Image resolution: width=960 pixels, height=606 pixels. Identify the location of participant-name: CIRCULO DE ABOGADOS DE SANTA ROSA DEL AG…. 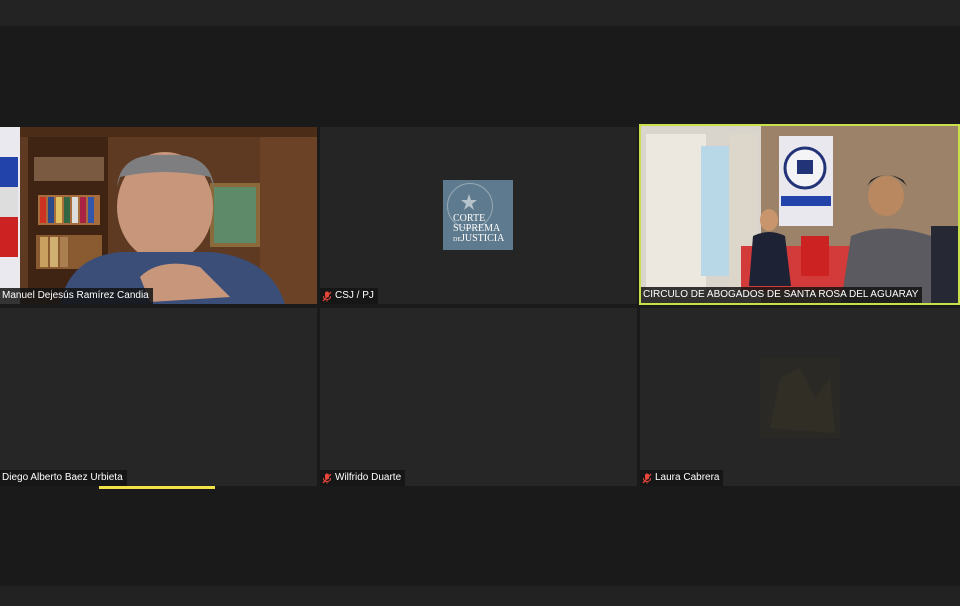
(781, 294).